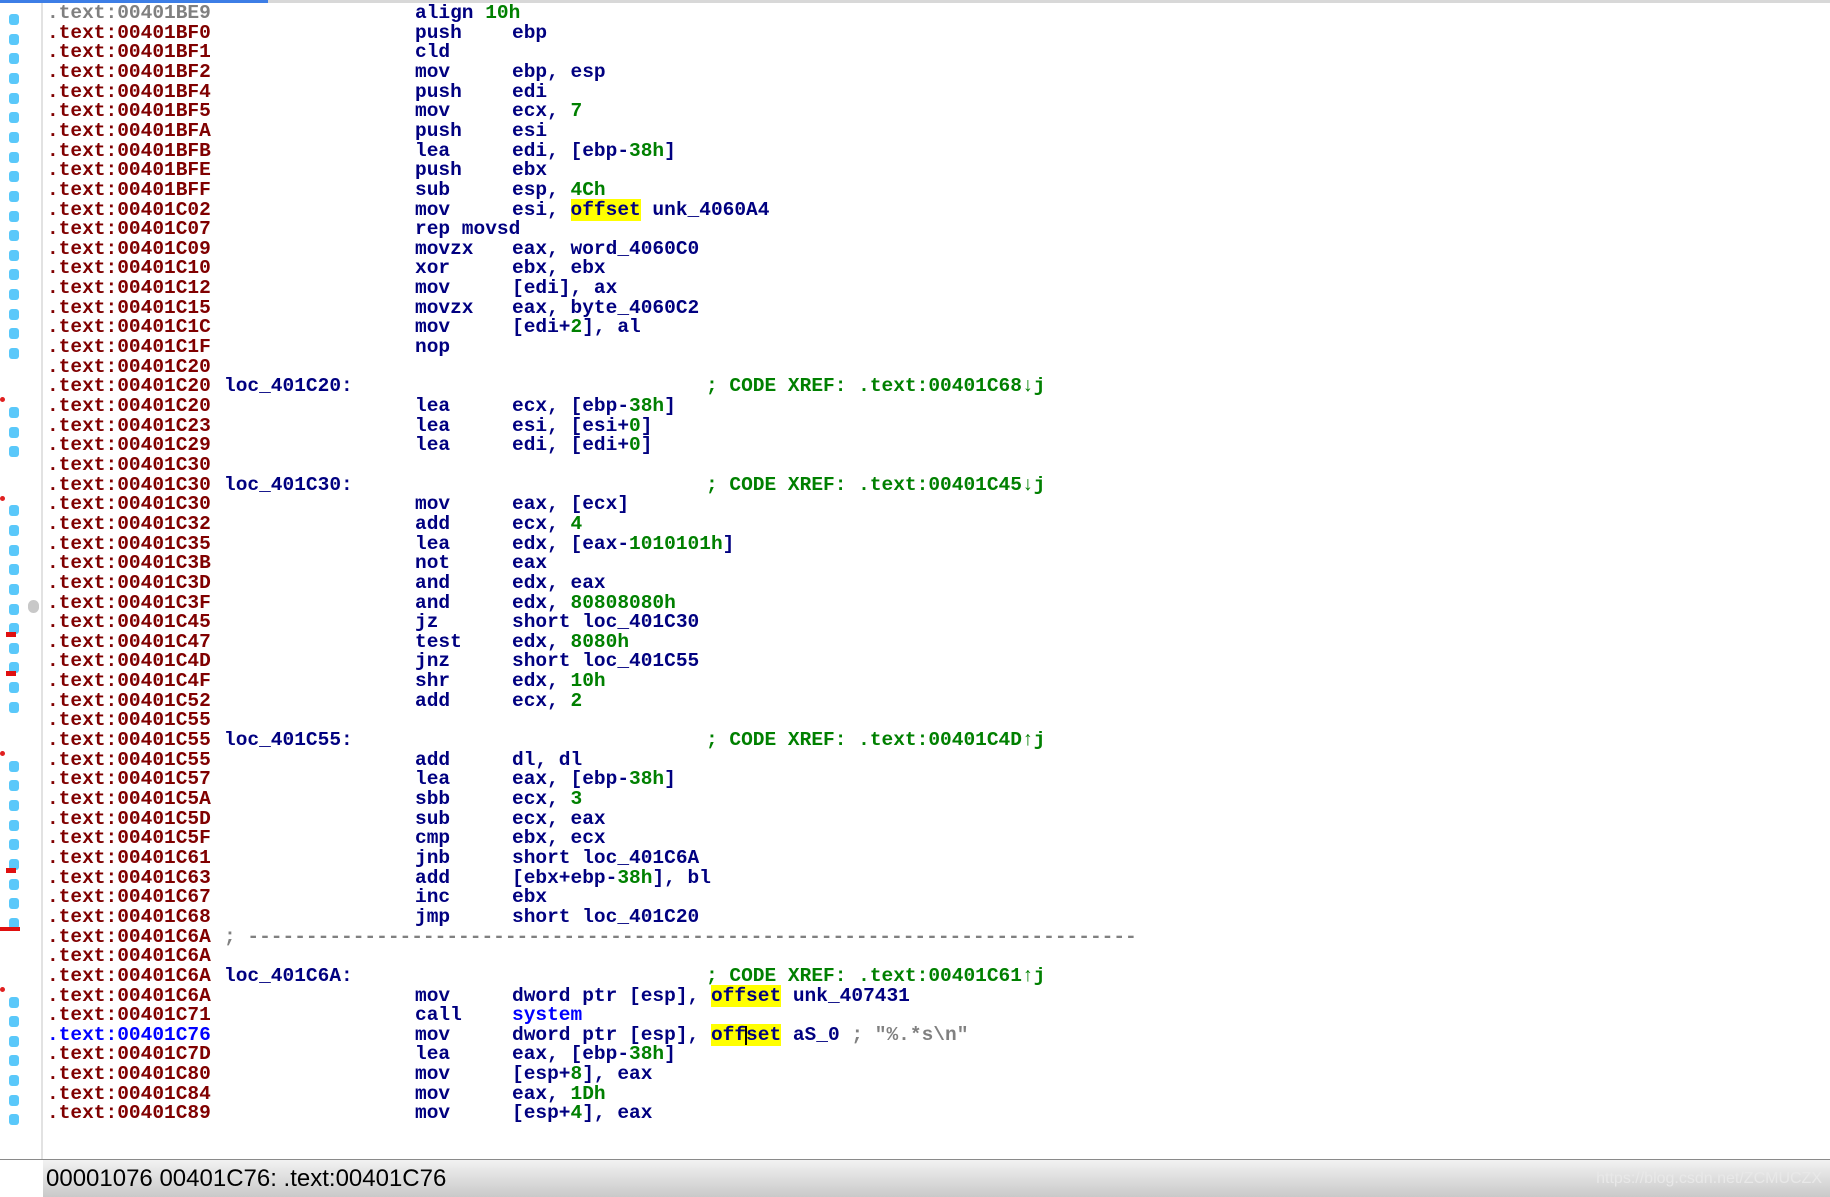  What do you see at coordinates (129, 1074) in the screenshot?
I see `address: .text:00401C80` at bounding box center [129, 1074].